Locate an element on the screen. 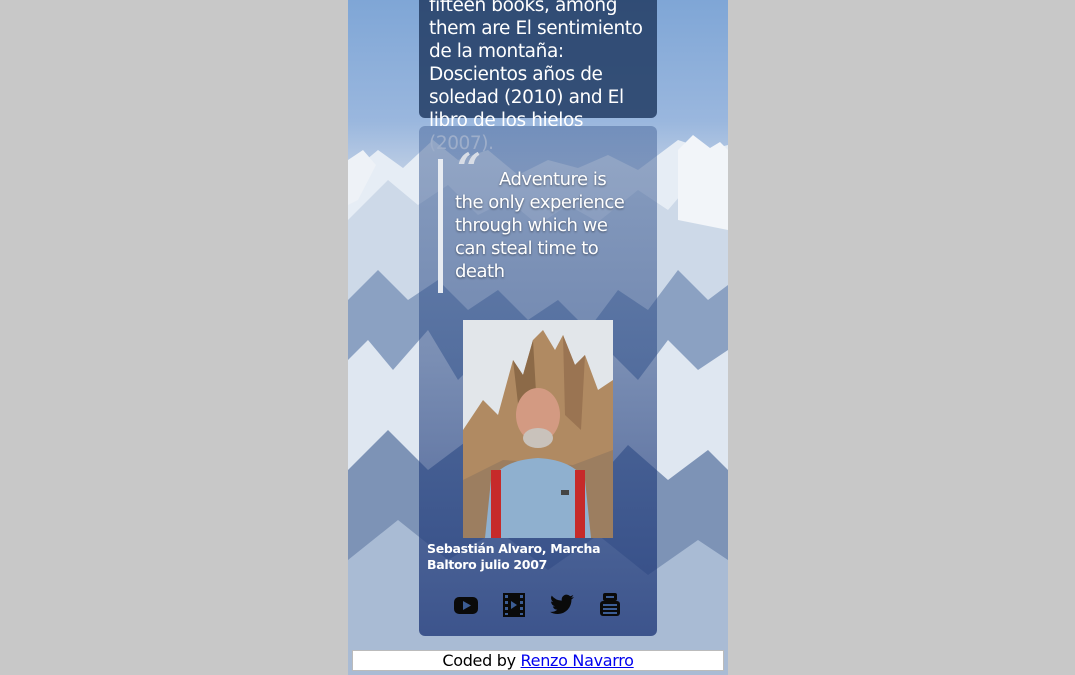  youtube-icon is located at coordinates (466, 605).